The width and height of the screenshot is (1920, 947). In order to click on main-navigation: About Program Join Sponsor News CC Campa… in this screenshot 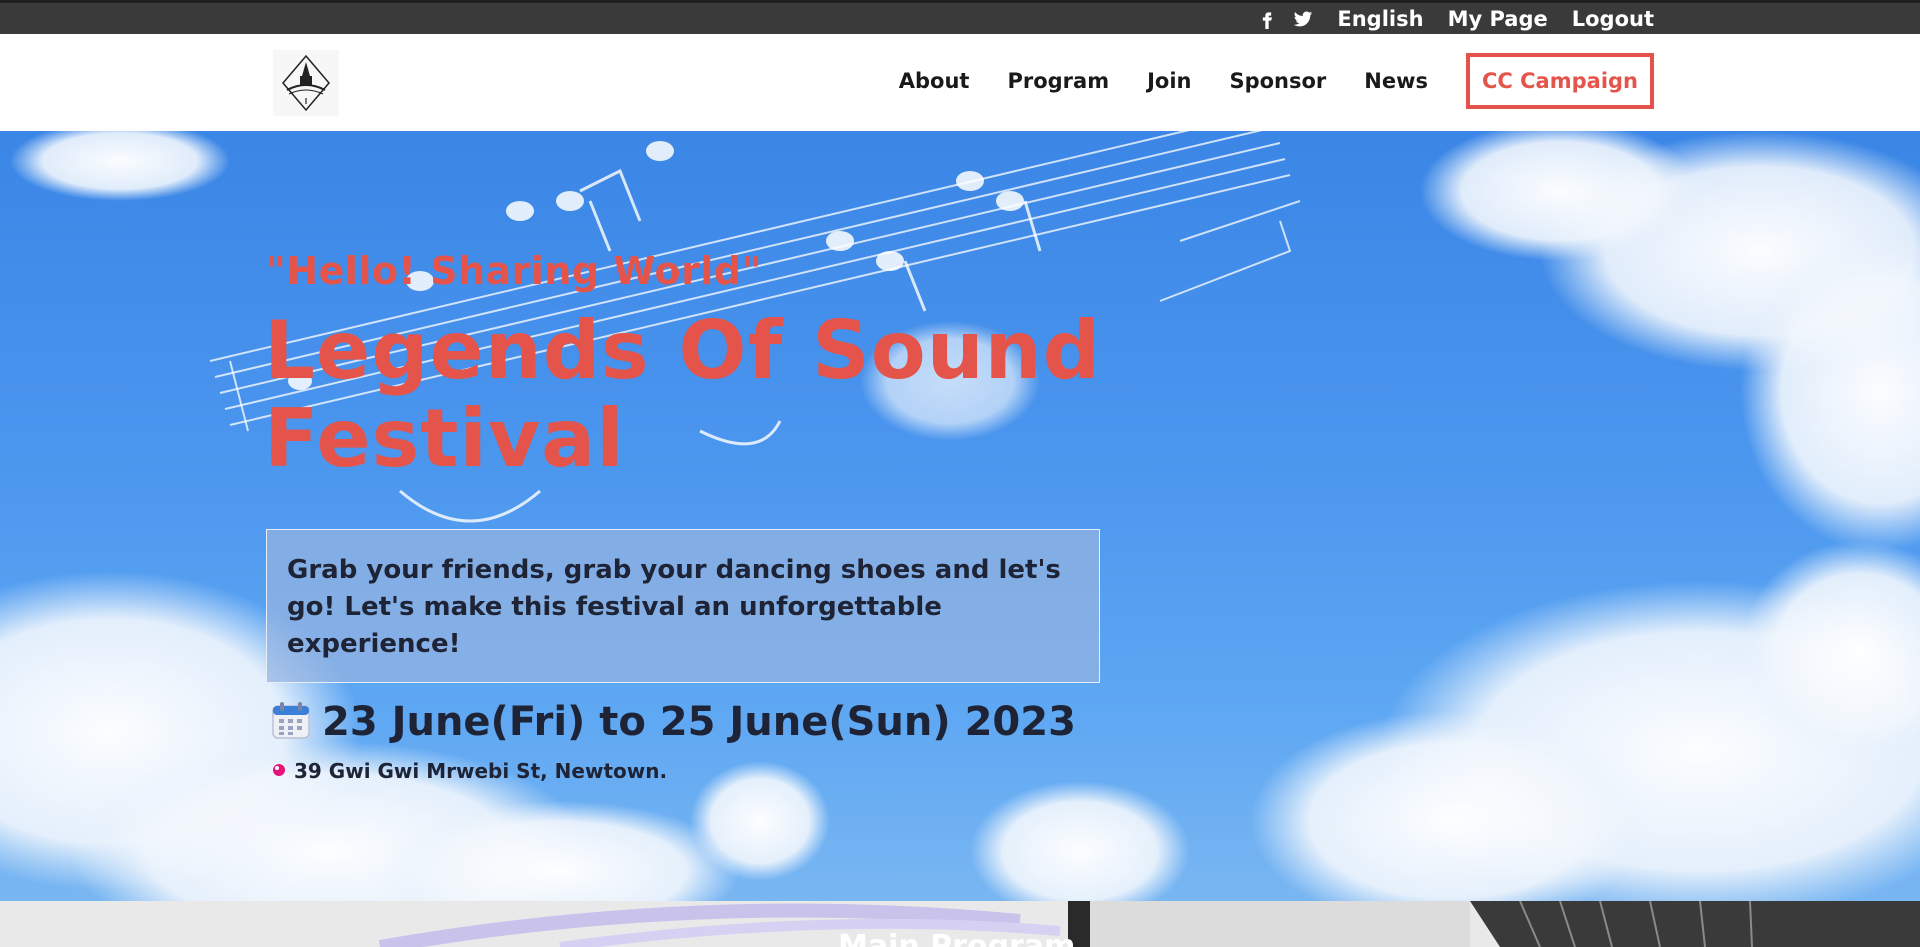, I will do `click(1276, 81)`.